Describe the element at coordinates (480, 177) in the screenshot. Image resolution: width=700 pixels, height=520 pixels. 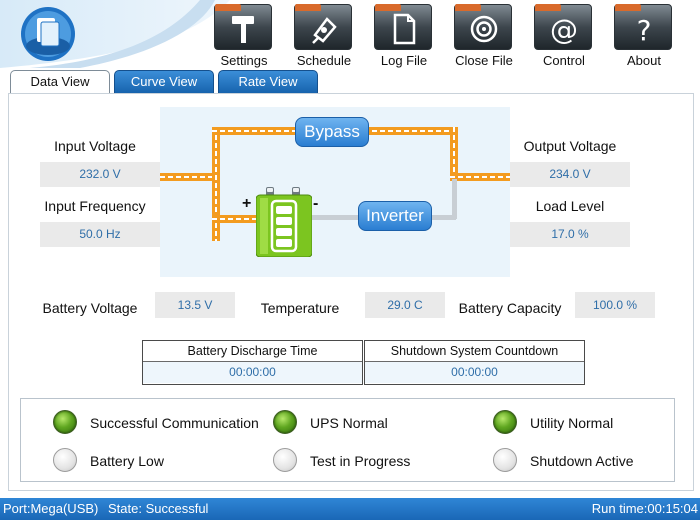
I see `output-feed-line` at that location.